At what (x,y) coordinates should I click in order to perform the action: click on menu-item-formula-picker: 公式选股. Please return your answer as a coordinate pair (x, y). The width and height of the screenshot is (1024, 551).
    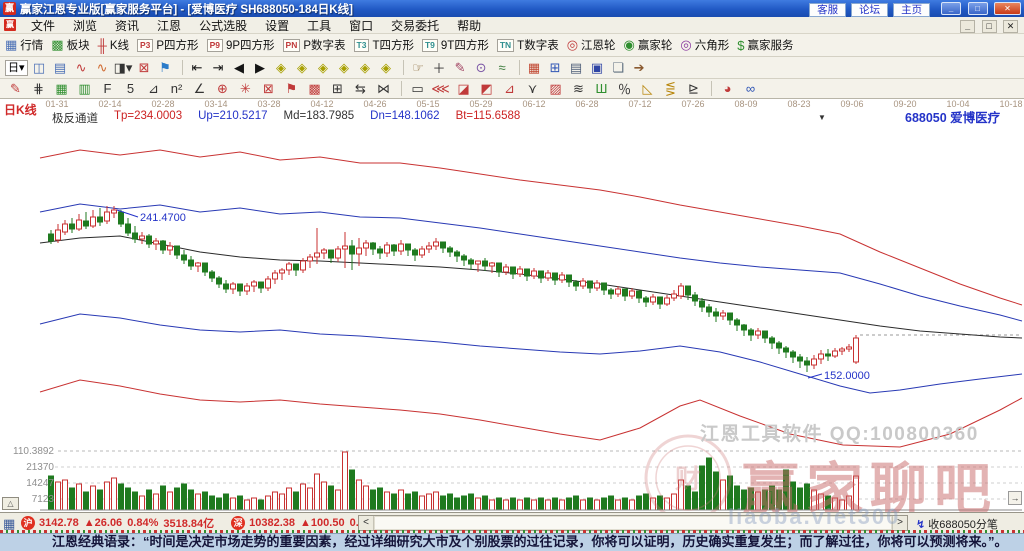
    Looking at the image, I should click on (223, 25).